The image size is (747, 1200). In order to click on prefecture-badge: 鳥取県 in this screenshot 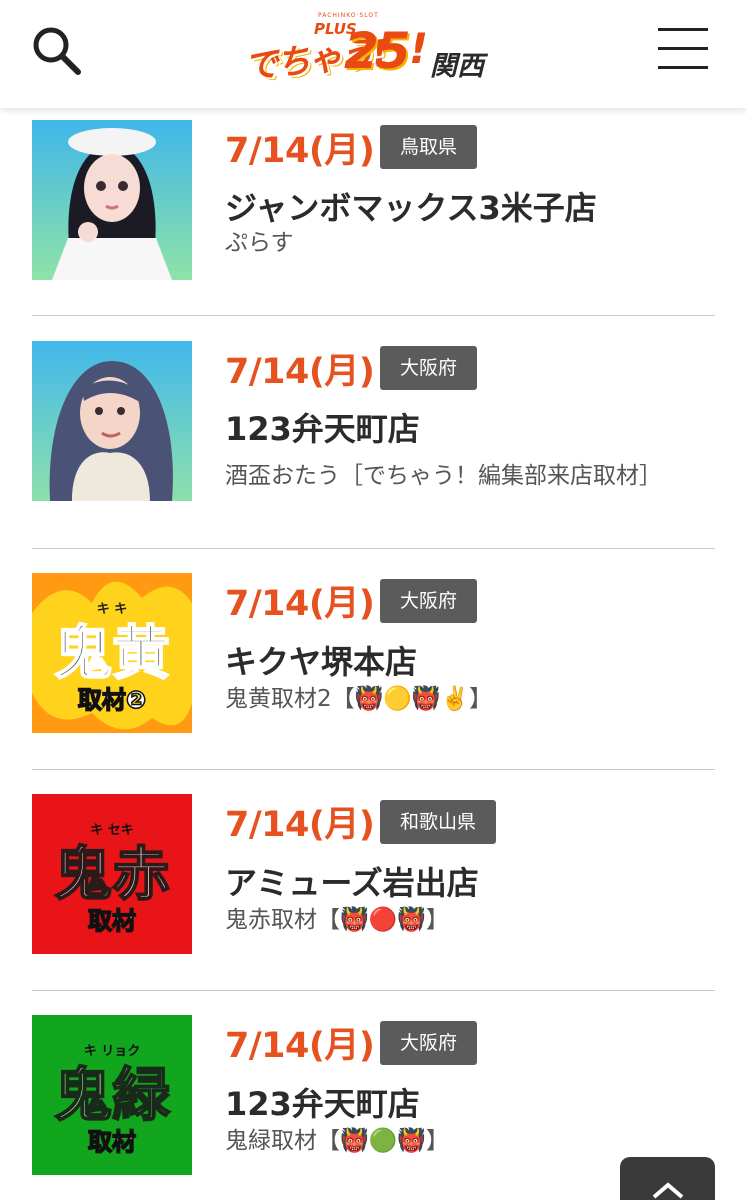, I will do `click(429, 147)`.